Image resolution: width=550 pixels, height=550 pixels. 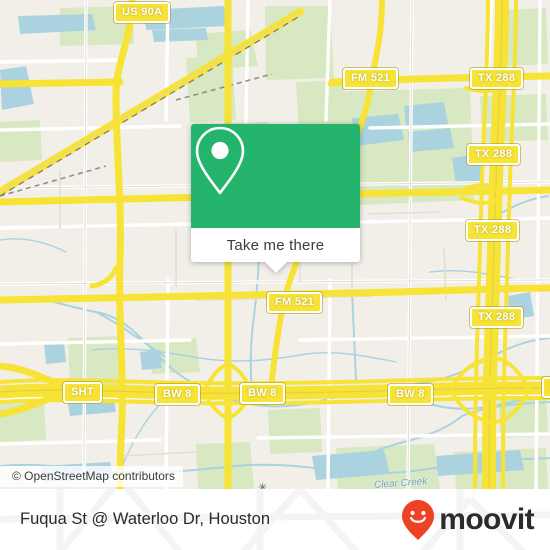 What do you see at coordinates (546, 387) in the screenshot?
I see `road-shield-label: S` at bounding box center [546, 387].